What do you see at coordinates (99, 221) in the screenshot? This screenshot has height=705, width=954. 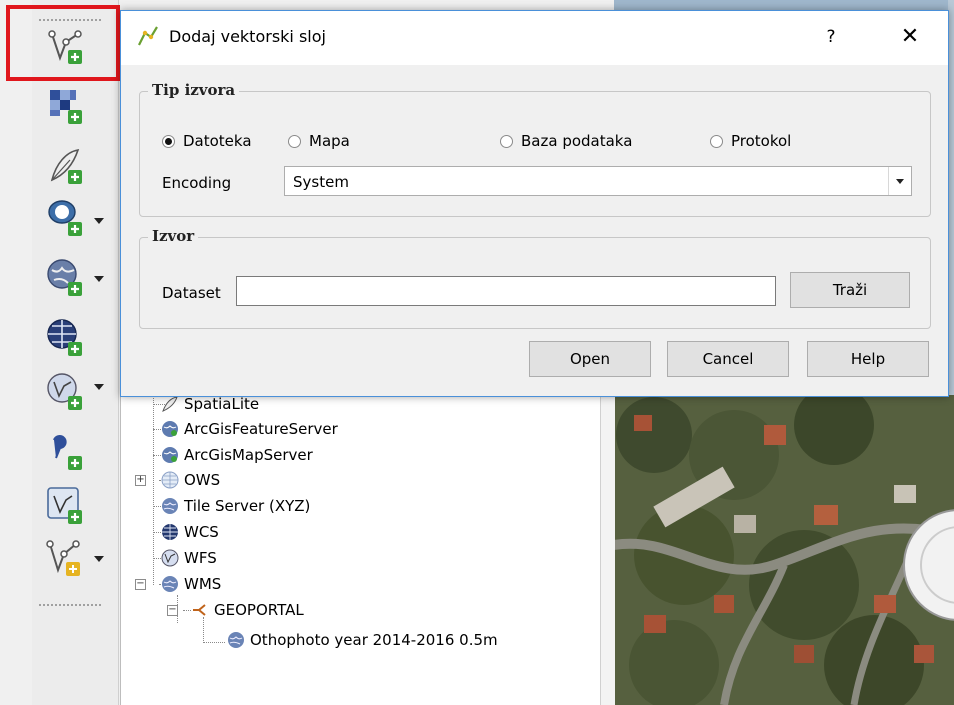 I see `postgis-dropdown-arrow` at bounding box center [99, 221].